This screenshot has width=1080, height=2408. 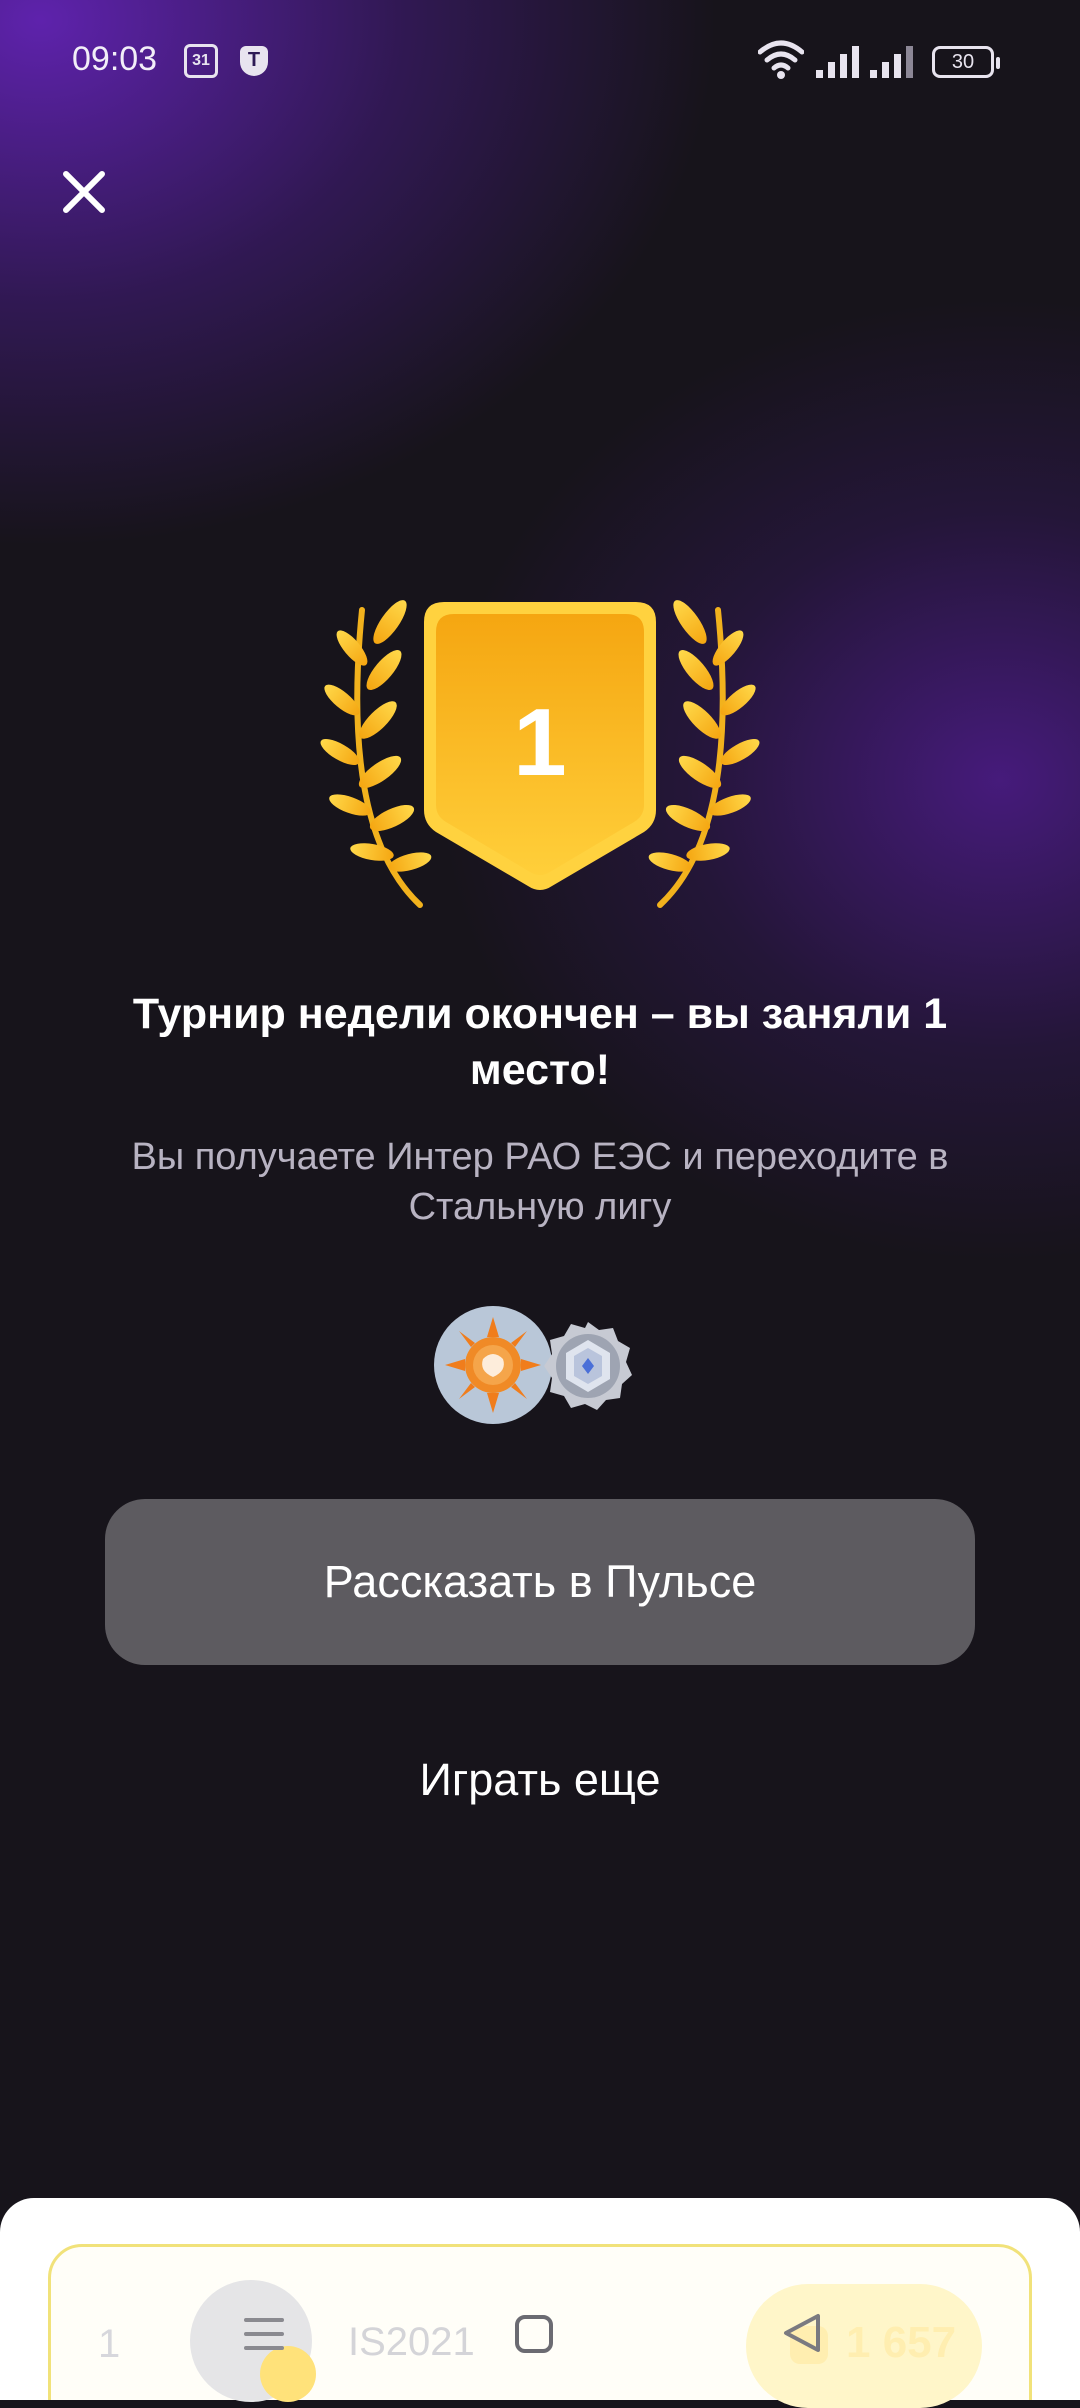 What do you see at coordinates (540, 60) in the screenshot?
I see `status-bar: 09:03 31 T 30` at bounding box center [540, 60].